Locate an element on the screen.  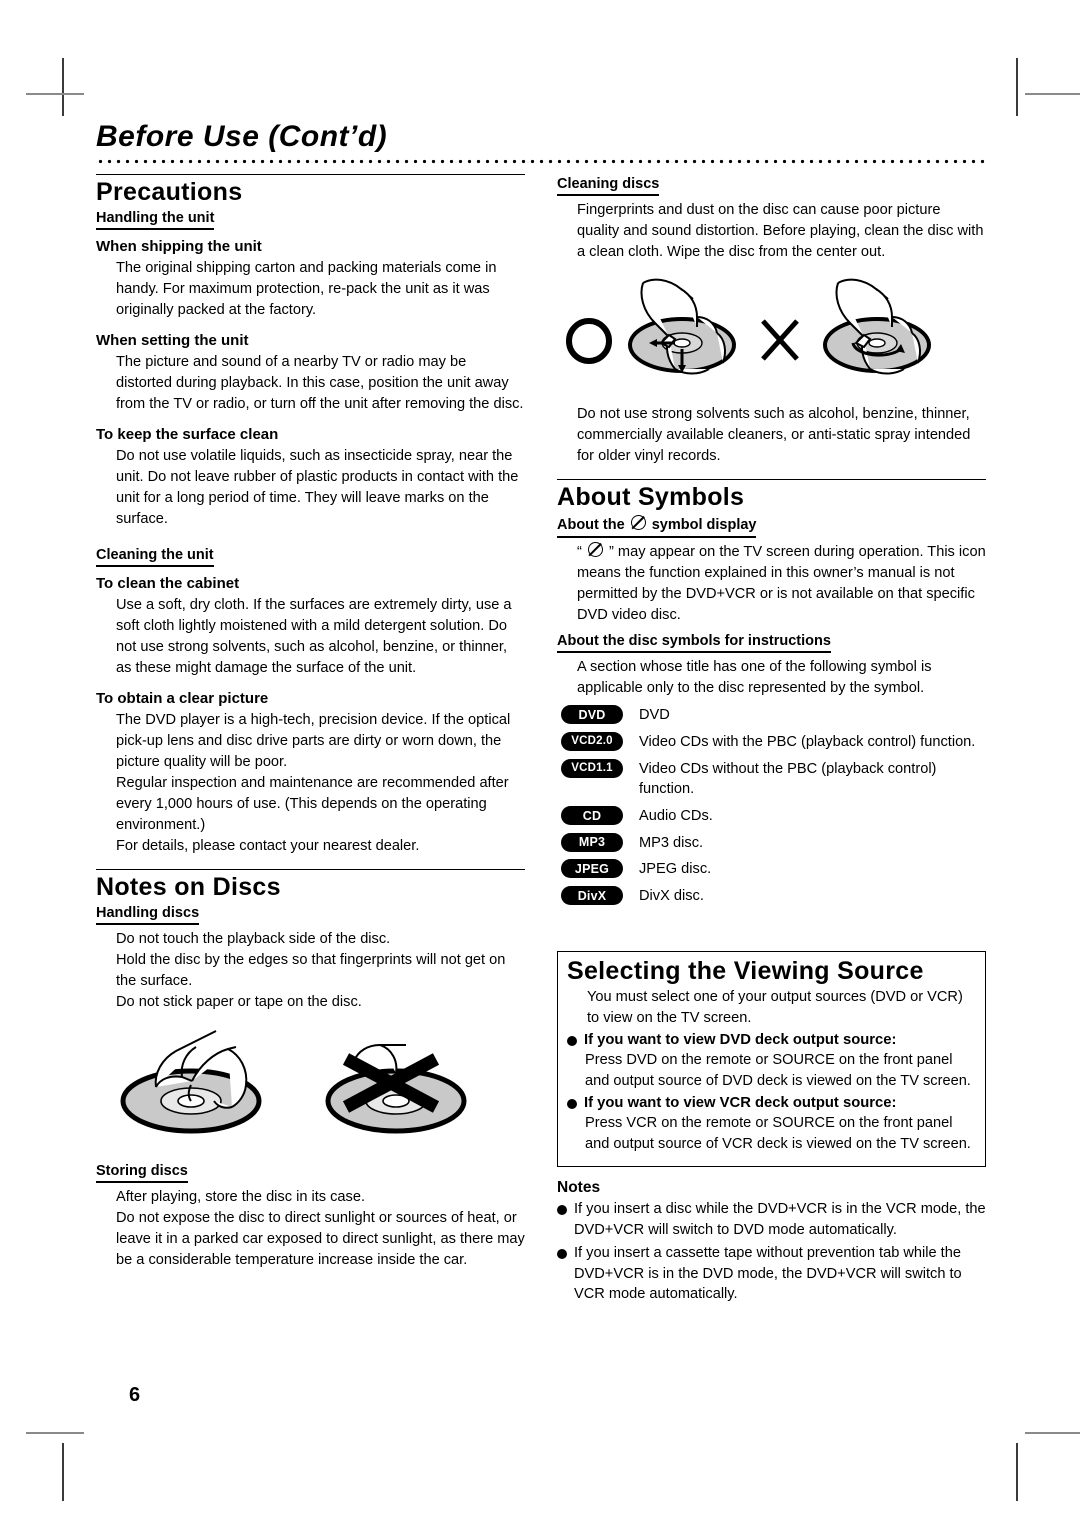
disc-symbol-desc-divx: DivX disc. is located at coordinates (671, 896).